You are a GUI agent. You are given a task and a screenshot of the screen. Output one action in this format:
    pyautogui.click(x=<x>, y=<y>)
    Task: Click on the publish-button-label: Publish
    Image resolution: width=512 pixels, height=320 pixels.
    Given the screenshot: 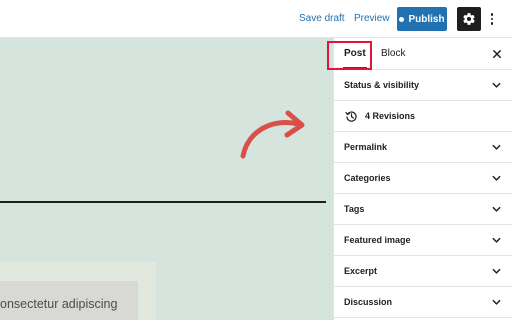 What is the action you would take?
    pyautogui.click(x=426, y=19)
    